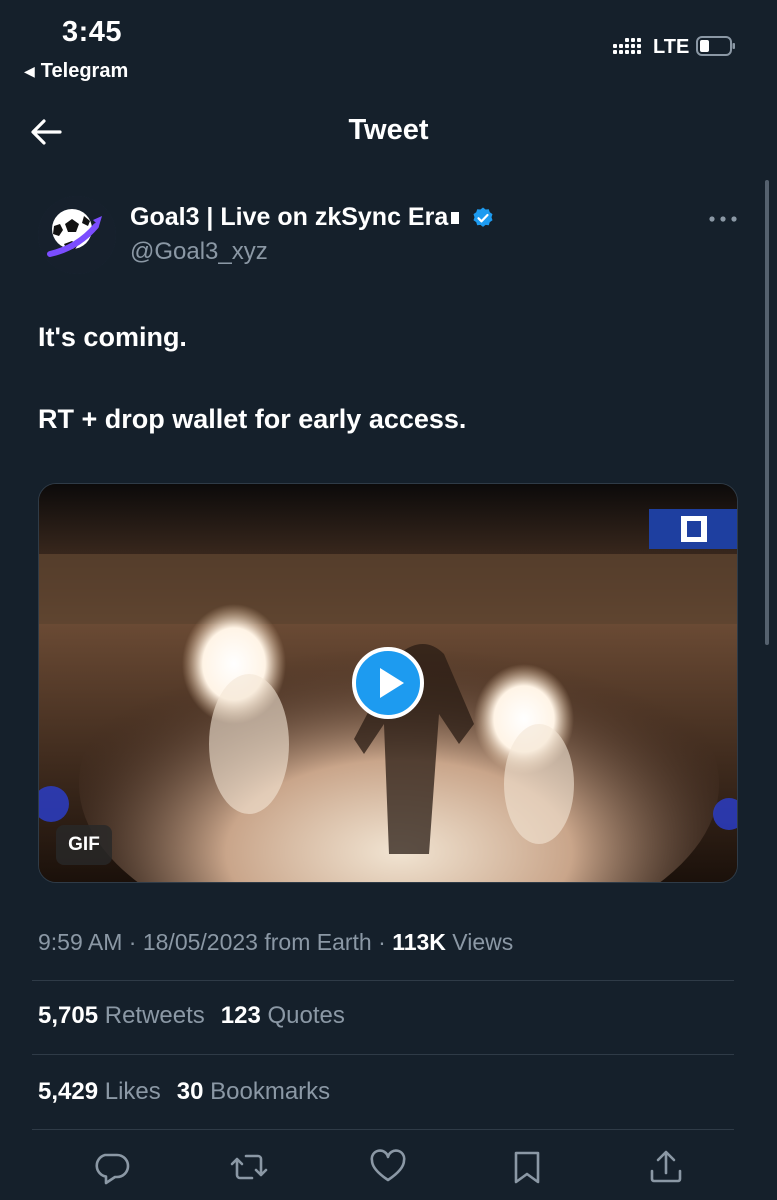 The height and width of the screenshot is (1200, 777). What do you see at coordinates (132, 1091) in the screenshot?
I see `likes-label: Likes` at bounding box center [132, 1091].